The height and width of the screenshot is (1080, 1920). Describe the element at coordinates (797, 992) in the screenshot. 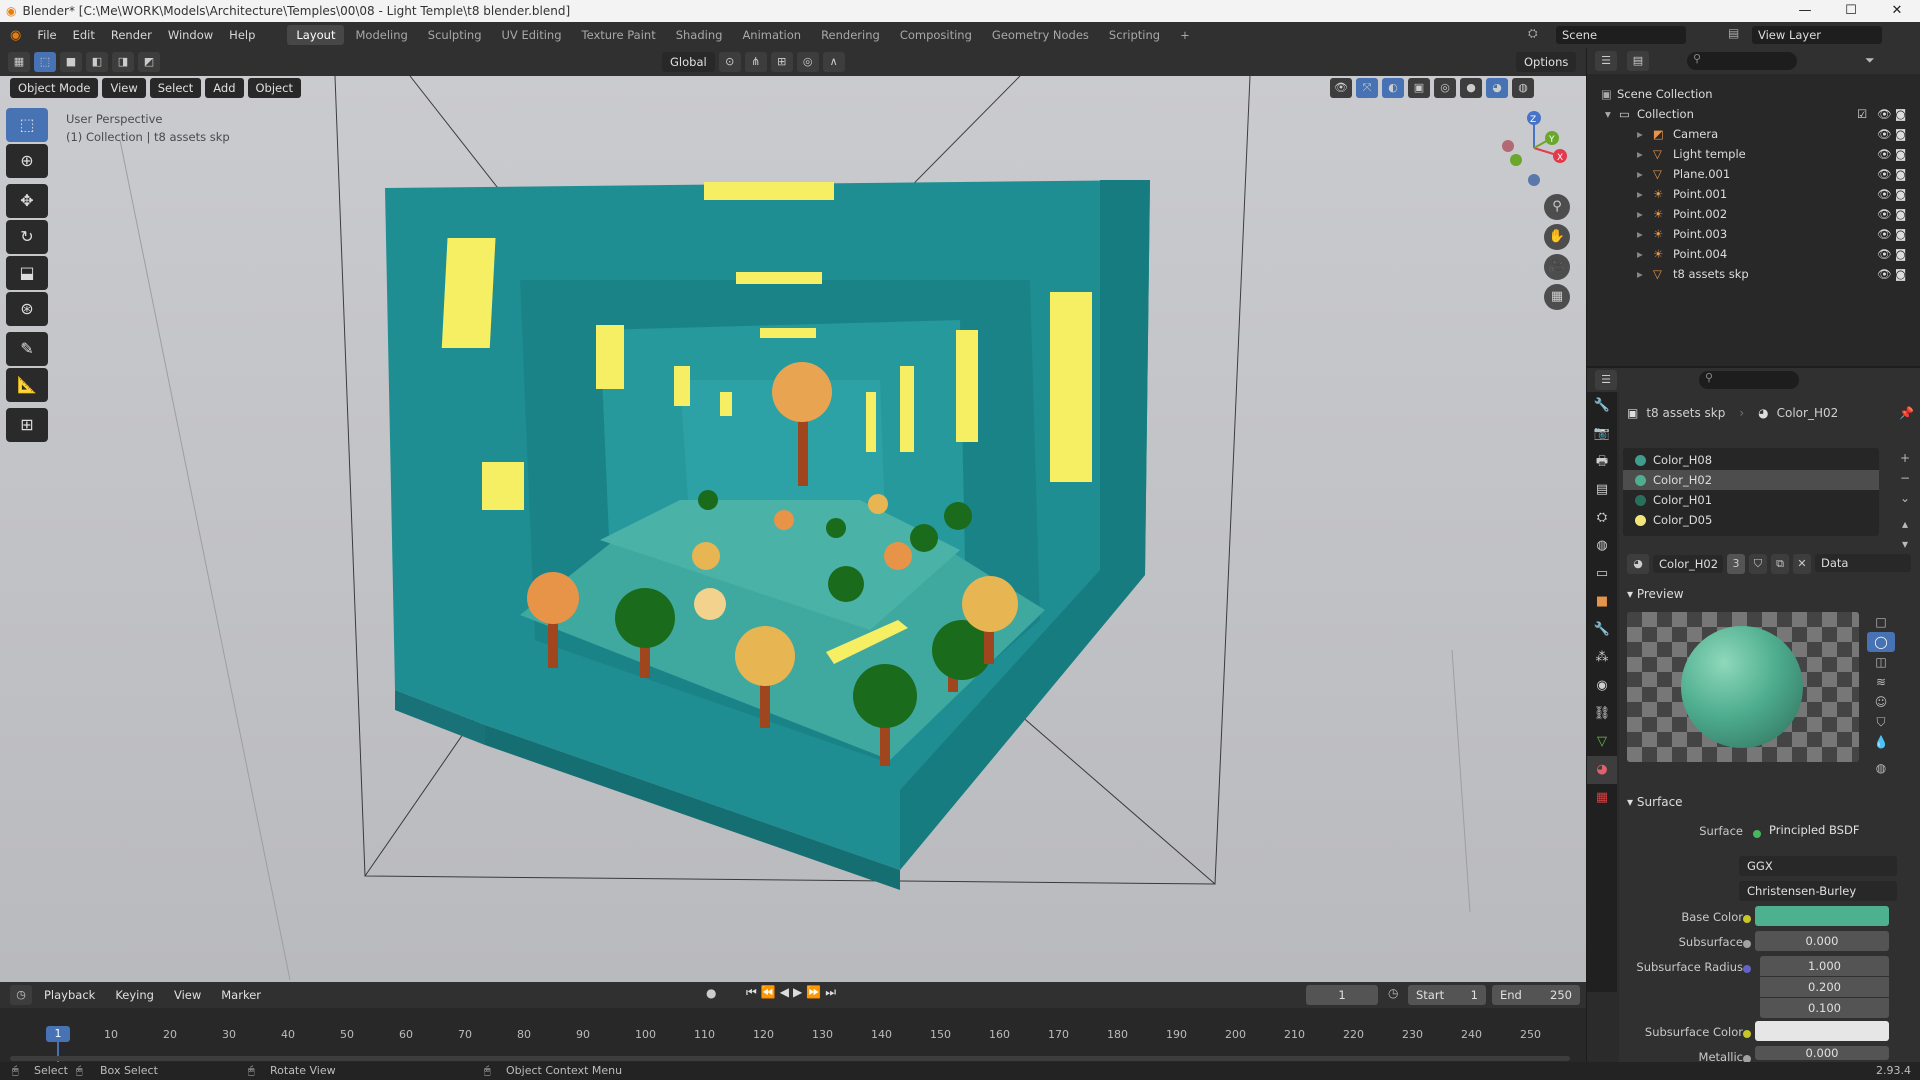

I see `play-icon: ▶` at that location.